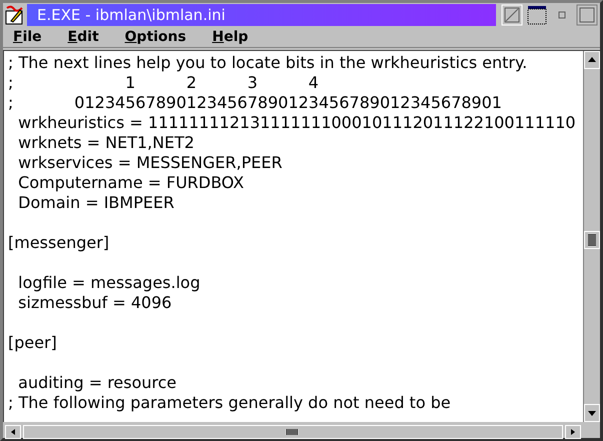  I want to click on code-line: logfile = messages.log, so click(109, 283).